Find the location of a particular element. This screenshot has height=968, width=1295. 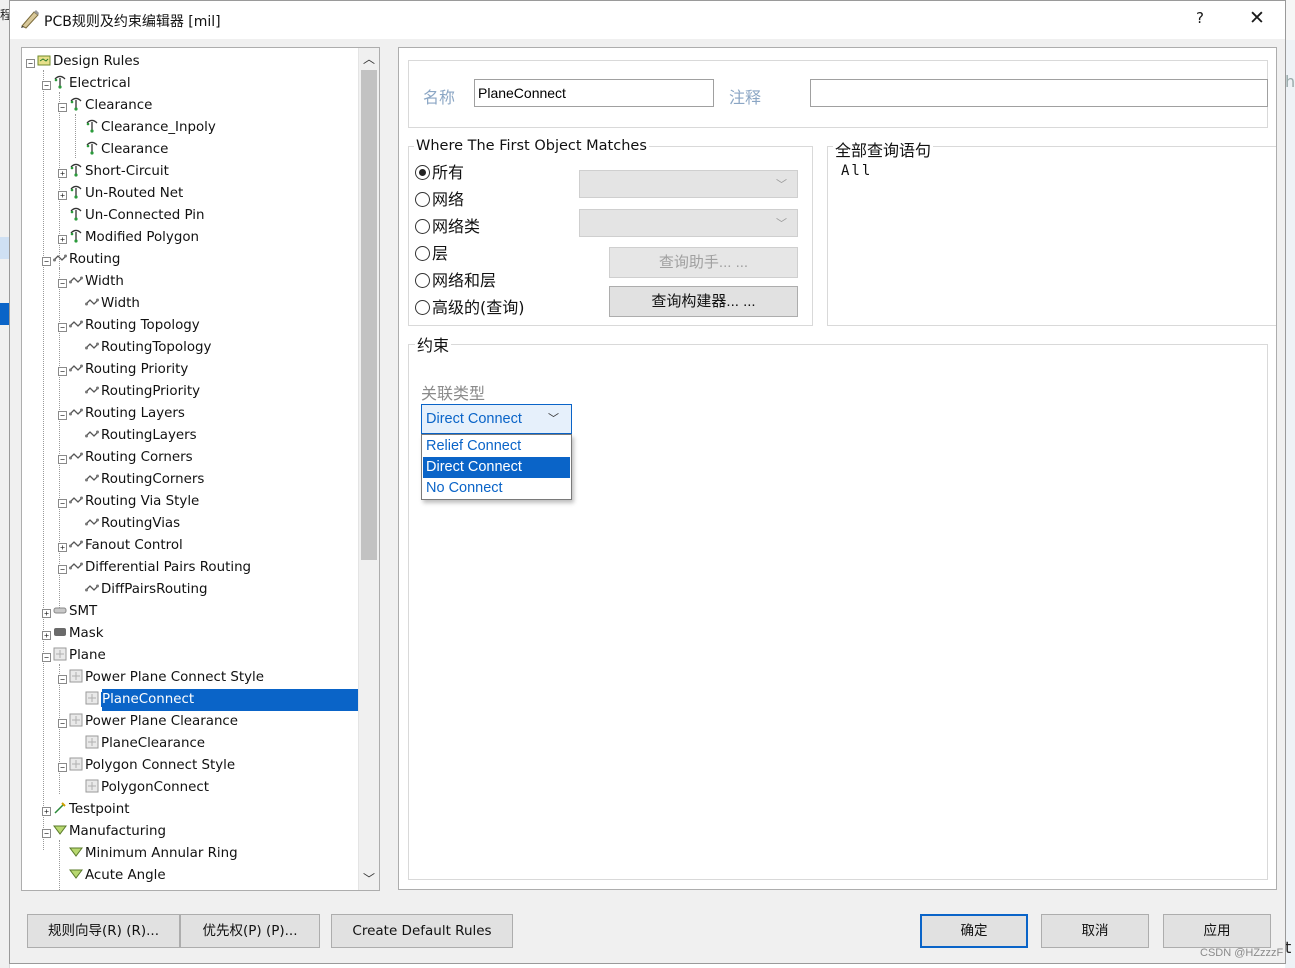

tree-vertical-scrollbar: ︿ ﹀ is located at coordinates (368, 469).